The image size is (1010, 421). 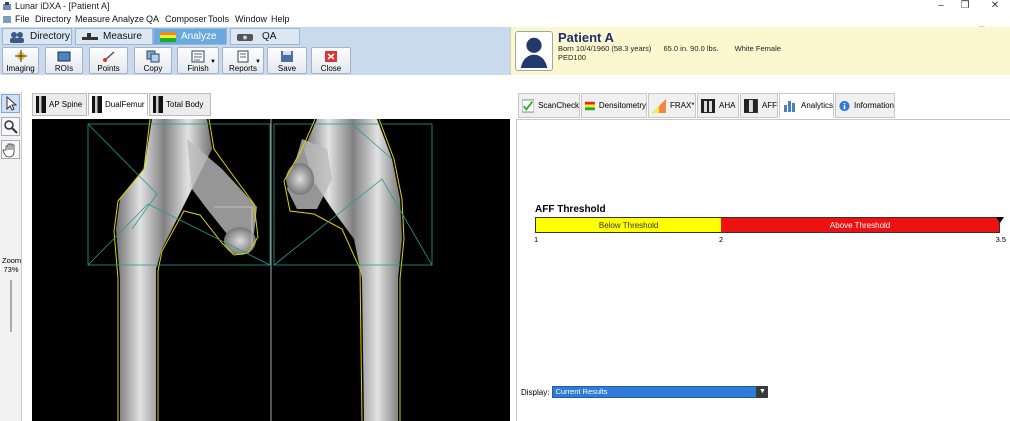 I want to click on avatar, so click(x=534, y=51).